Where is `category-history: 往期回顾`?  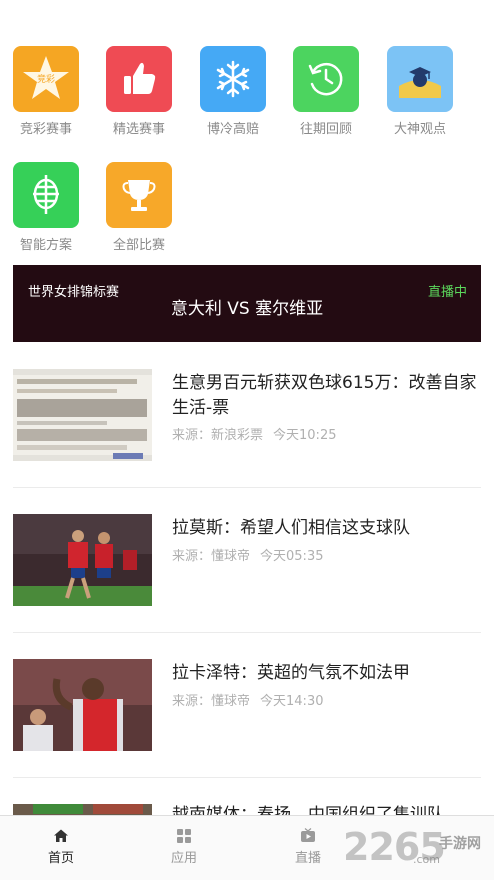 category-history: 往期回顾 is located at coordinates (326, 91).